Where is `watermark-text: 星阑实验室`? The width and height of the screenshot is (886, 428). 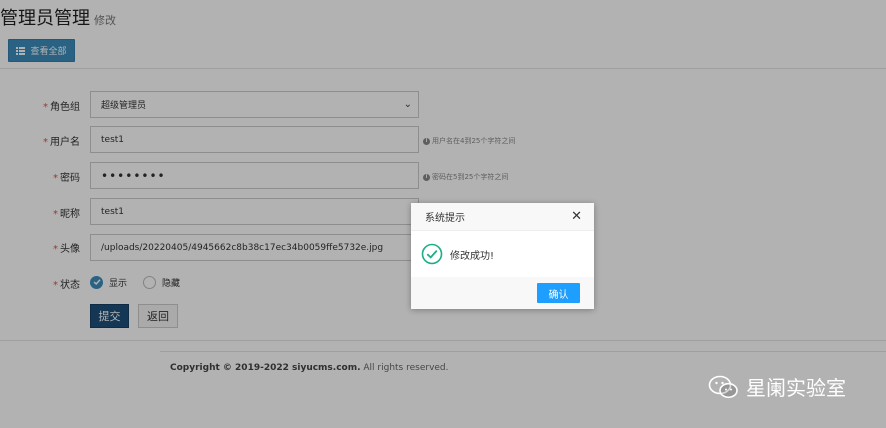 watermark-text: 星阑实验室 is located at coordinates (796, 388).